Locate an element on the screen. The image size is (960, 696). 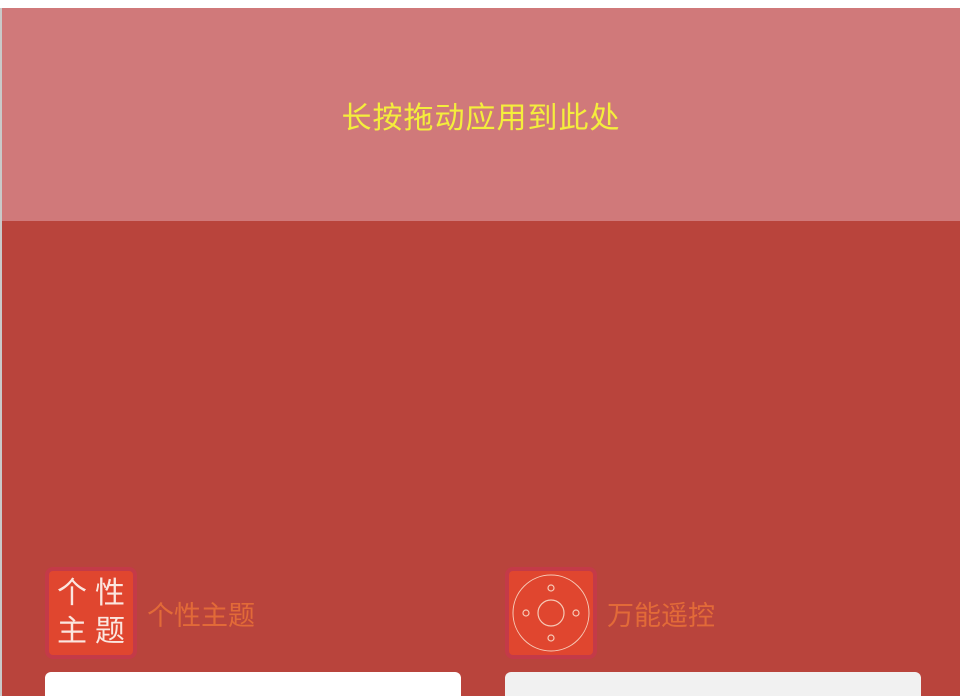
icon-char: 个 is located at coordinates (72, 593).